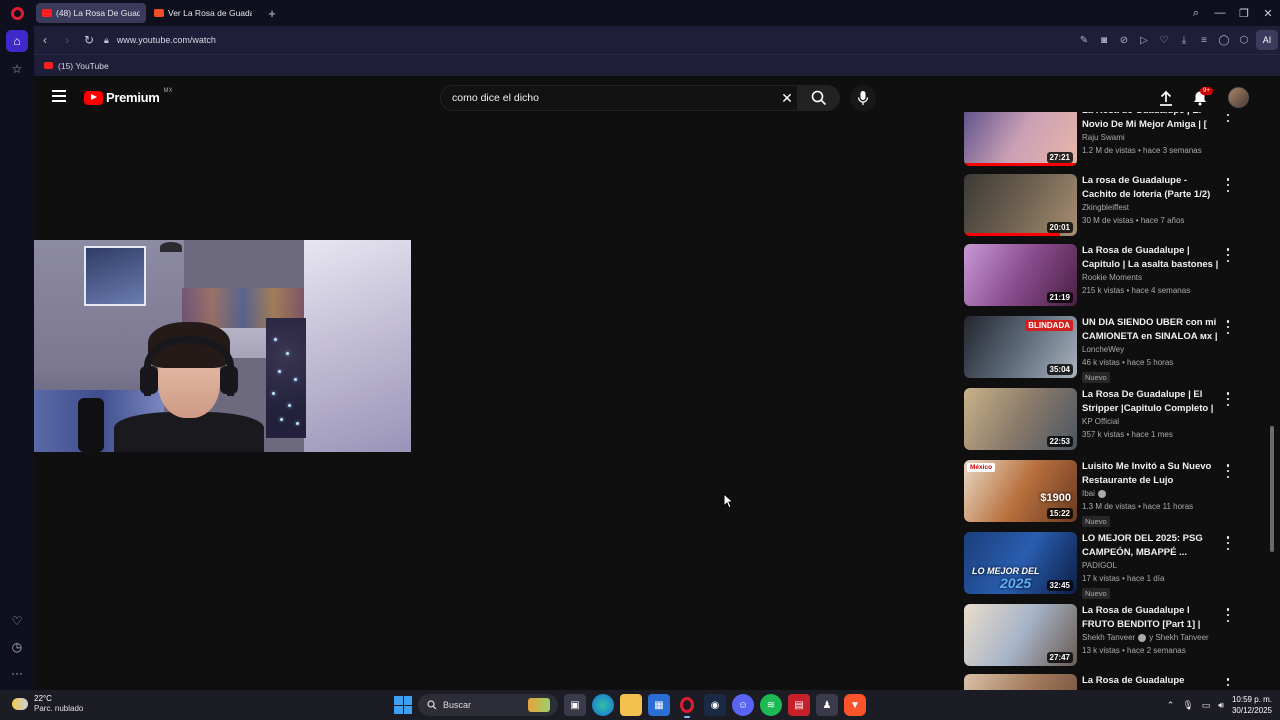 Image resolution: width=1280 pixels, height=720 pixels. What do you see at coordinates (1166, 98) in the screenshot?
I see `upload-button` at bounding box center [1166, 98].